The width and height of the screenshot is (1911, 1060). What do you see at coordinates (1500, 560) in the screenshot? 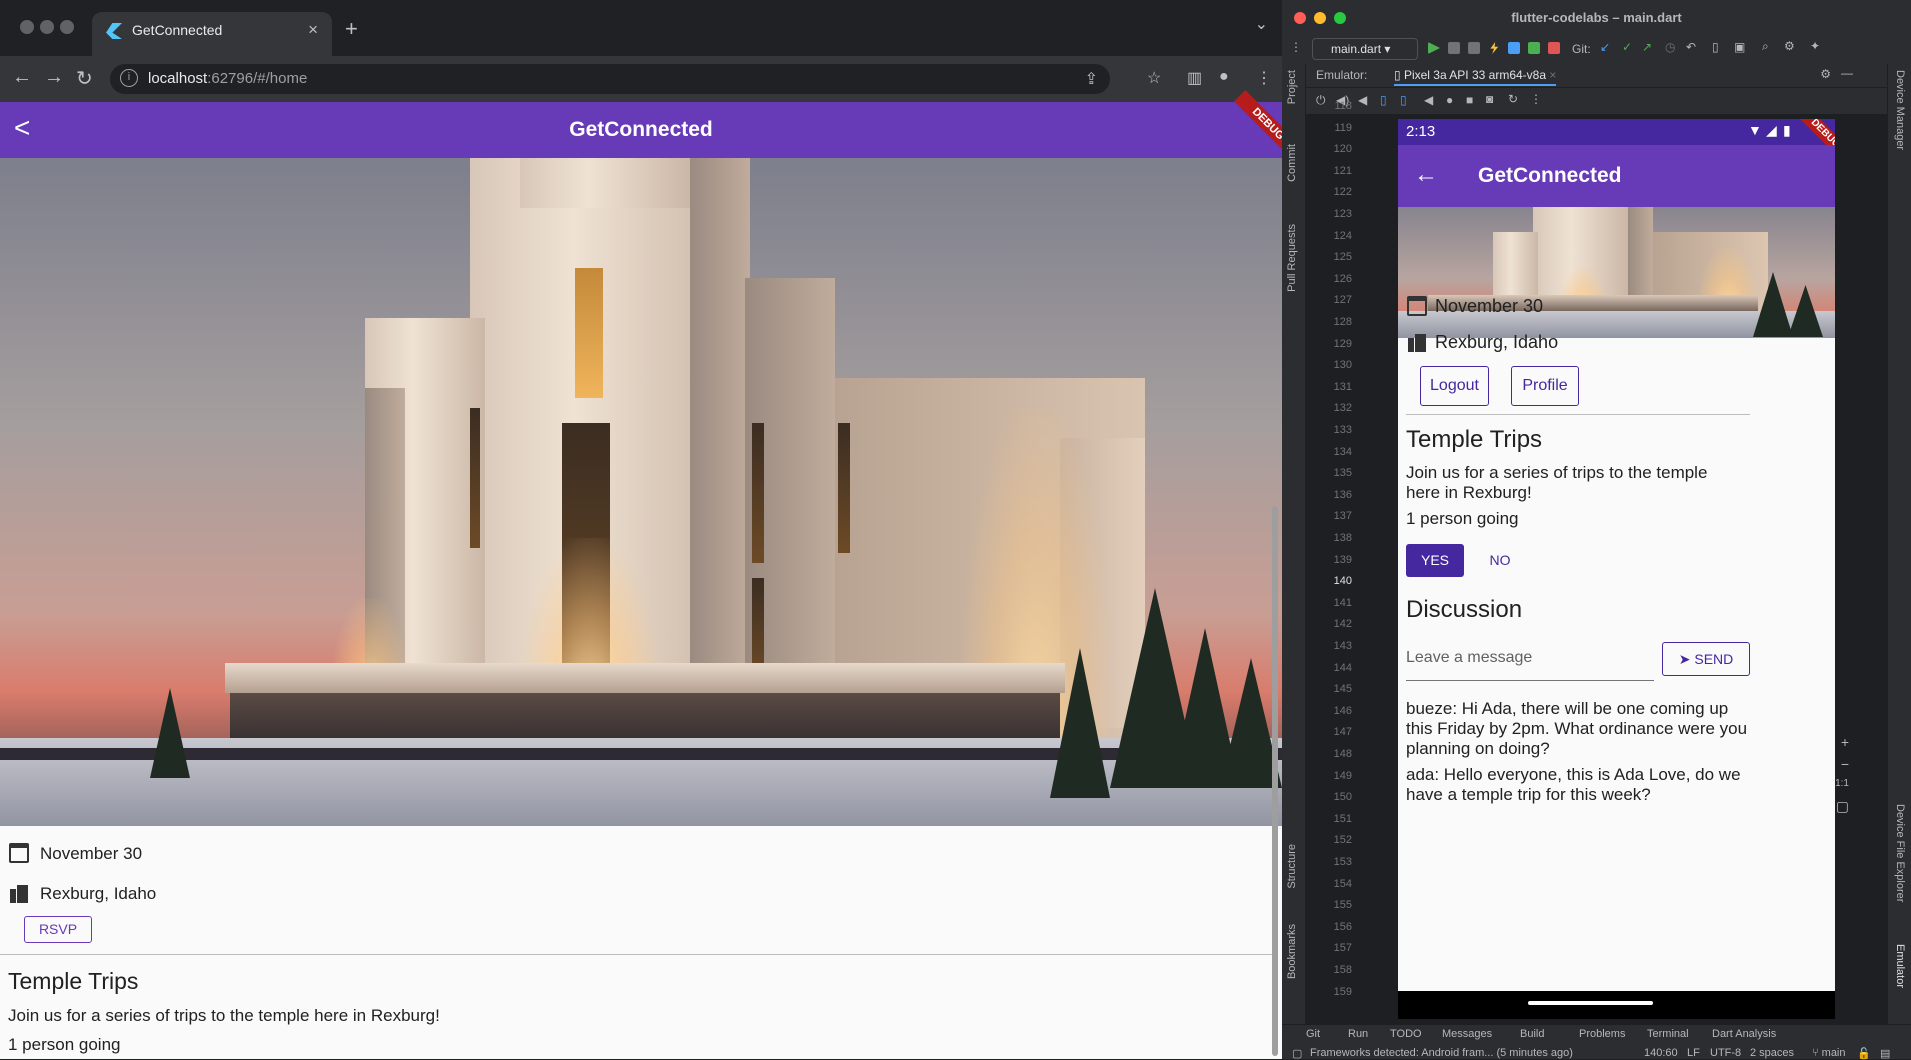
I see `no-button: NO` at bounding box center [1500, 560].